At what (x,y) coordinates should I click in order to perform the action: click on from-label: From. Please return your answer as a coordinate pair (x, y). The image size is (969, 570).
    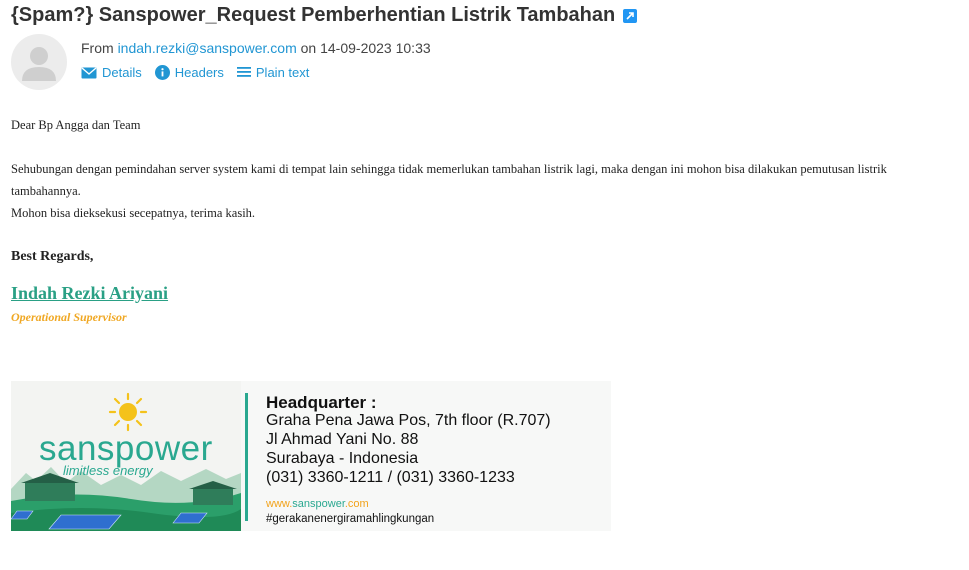
    Looking at the image, I should click on (99, 48).